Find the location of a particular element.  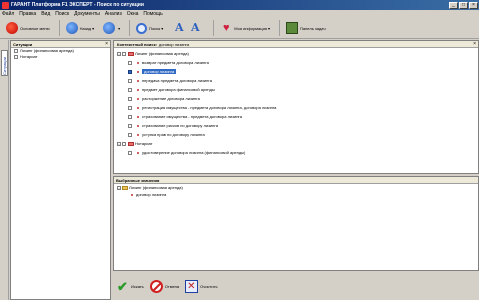

situations-panel-header: Ситуации × is located at coordinates (60, 44).